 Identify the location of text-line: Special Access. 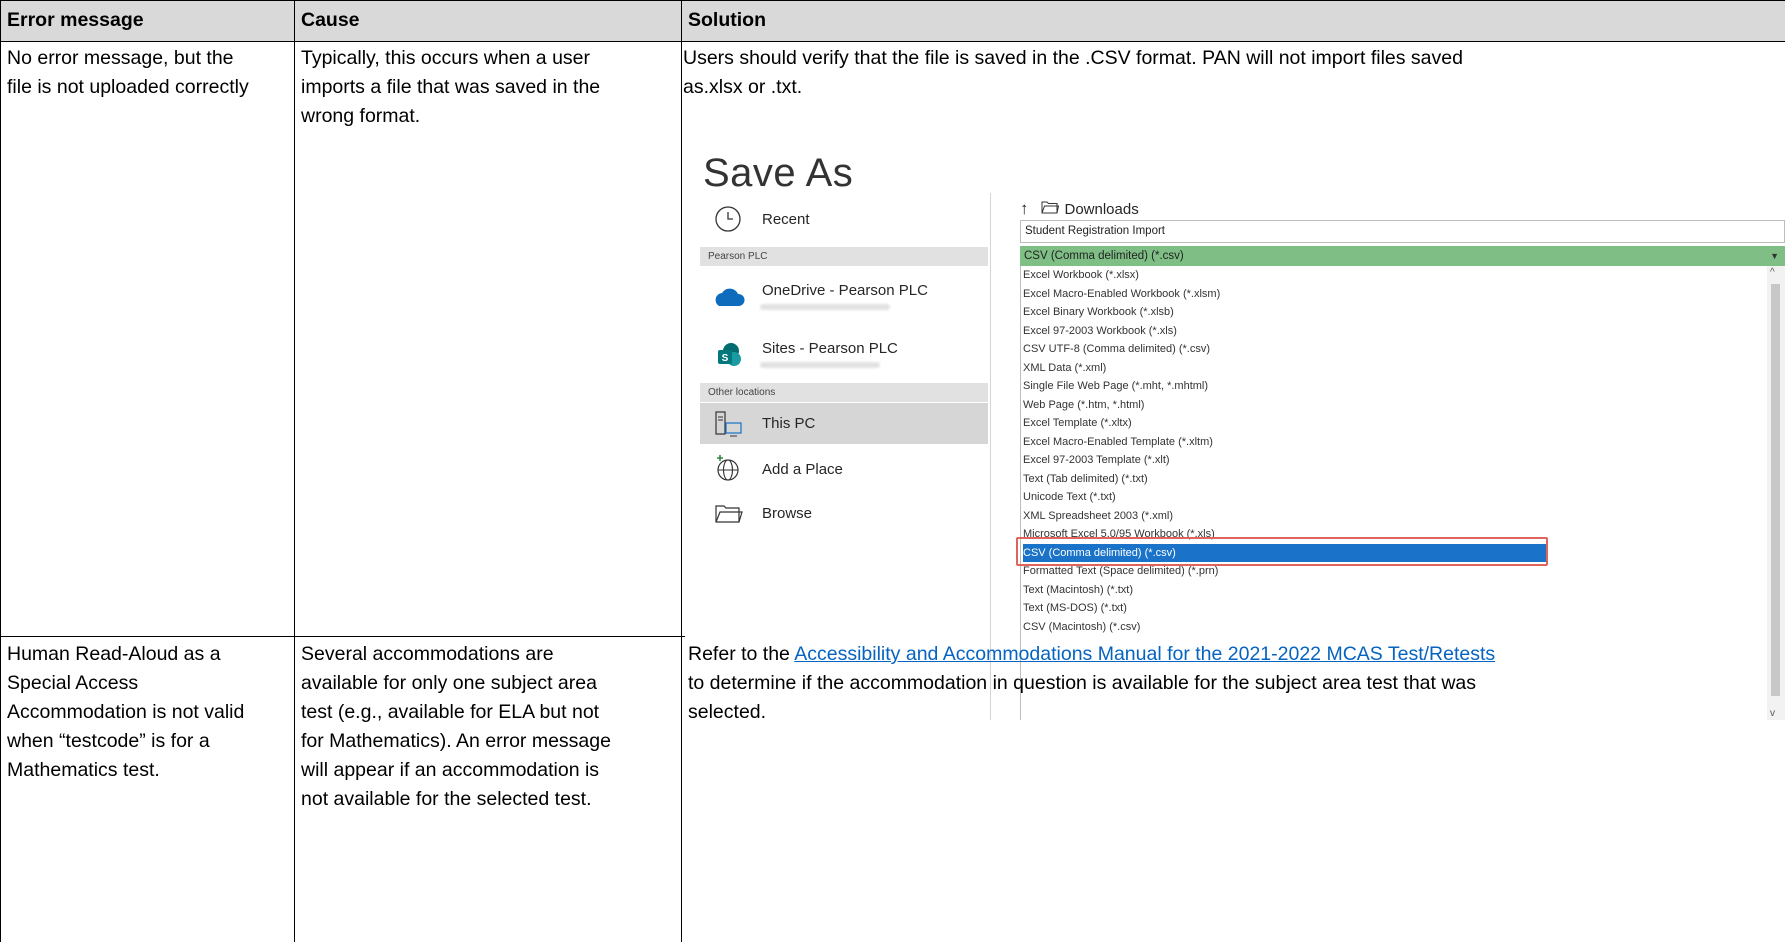
(73, 683).